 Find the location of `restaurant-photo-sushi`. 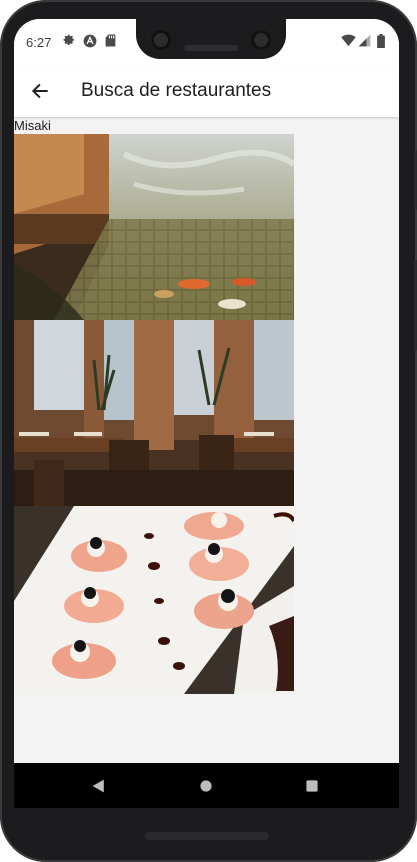

restaurant-photo-sushi is located at coordinates (154, 600).